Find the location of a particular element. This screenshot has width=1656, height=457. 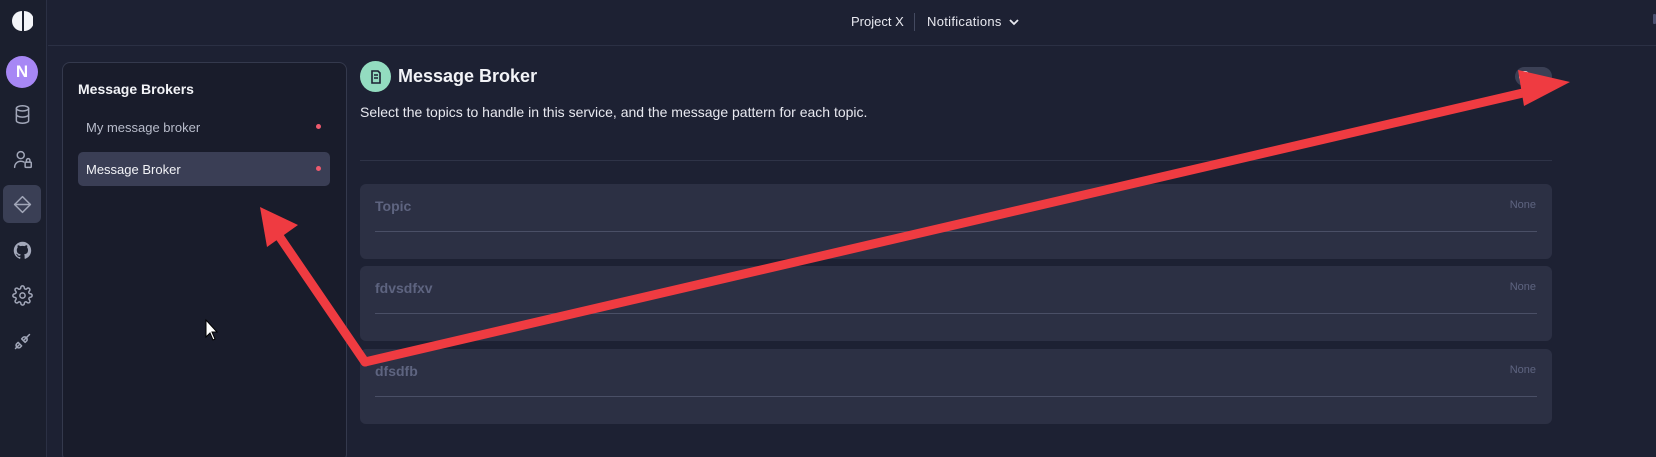

database-icon is located at coordinates (22, 114).